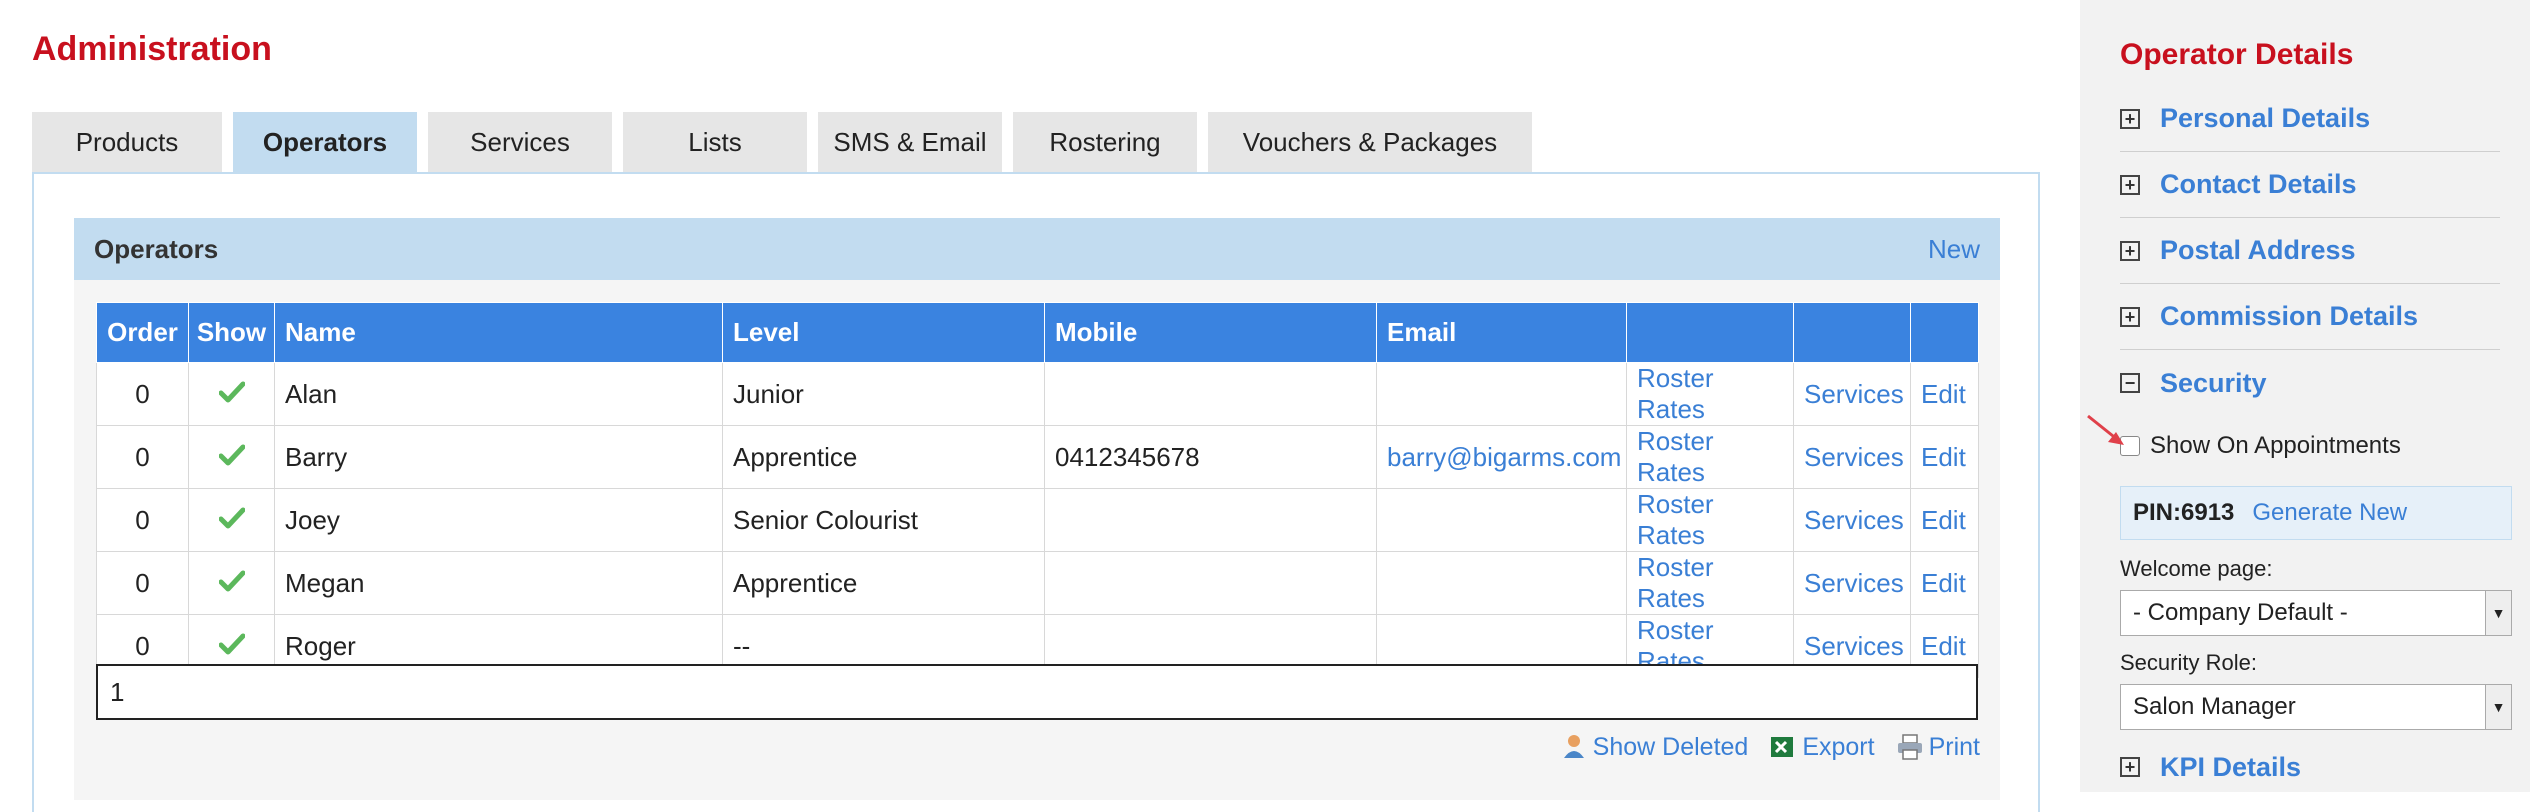  I want to click on roster-rates-link: Roster Rates, so click(1710, 583).